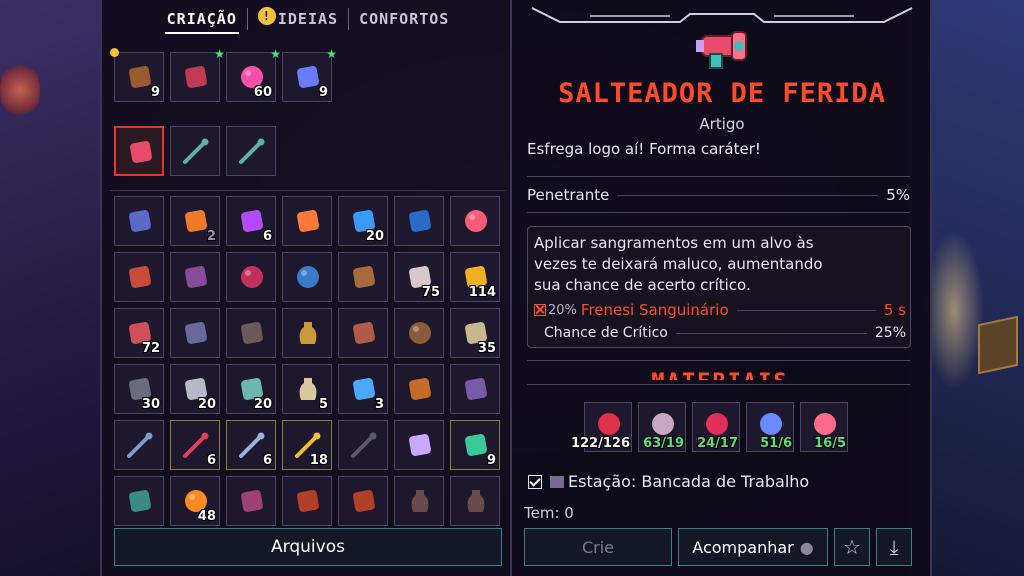 The image size is (1024, 576). I want to click on flame-icon, so click(308, 221).